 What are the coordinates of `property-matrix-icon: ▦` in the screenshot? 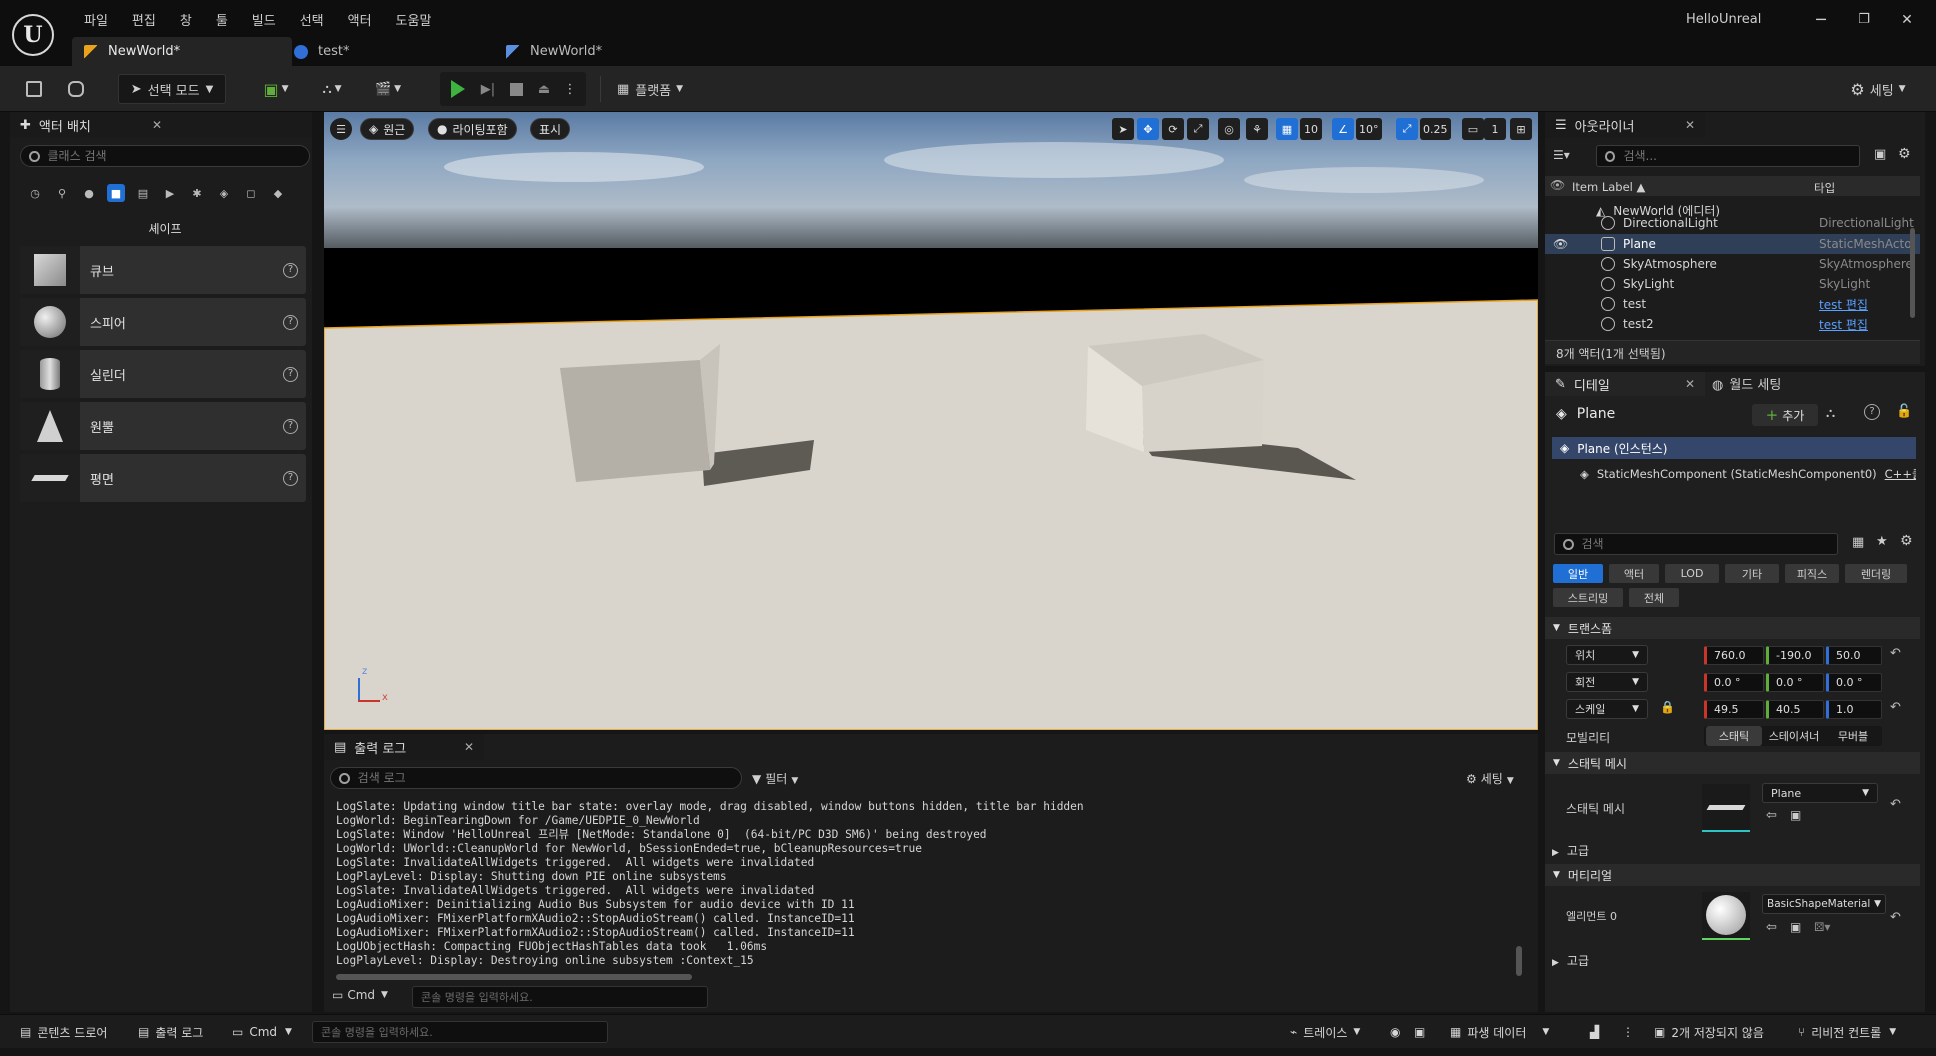 It's located at (1858, 542).